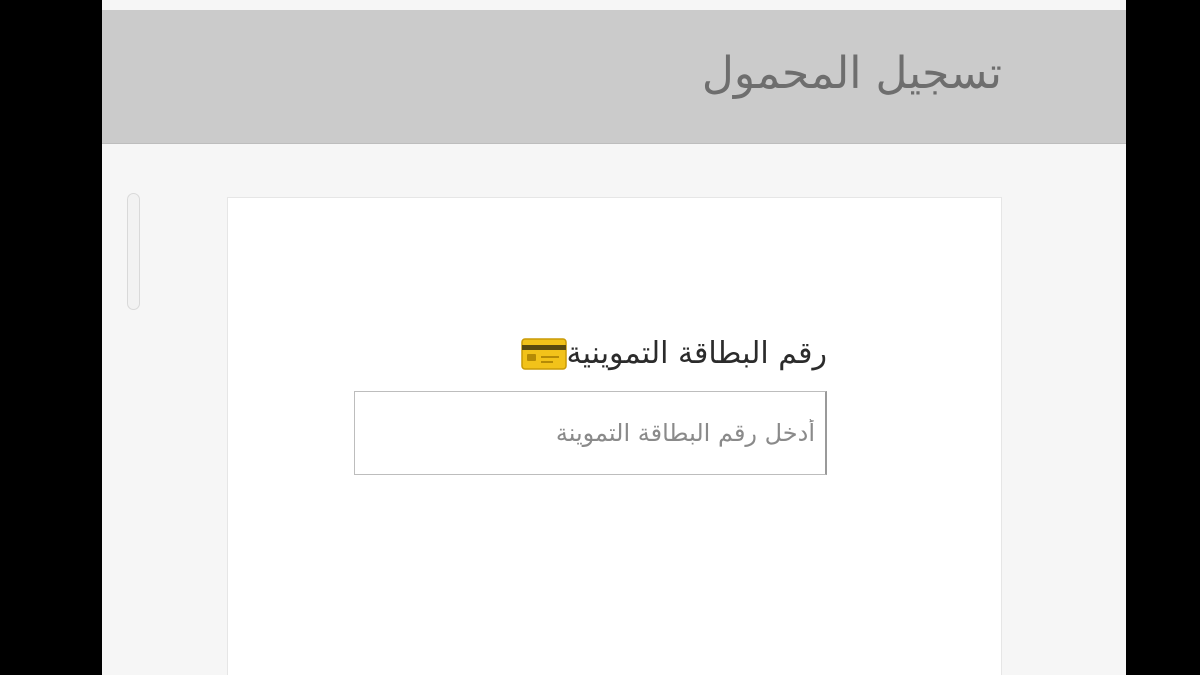  I want to click on credit-card-icon, so click(543, 354).